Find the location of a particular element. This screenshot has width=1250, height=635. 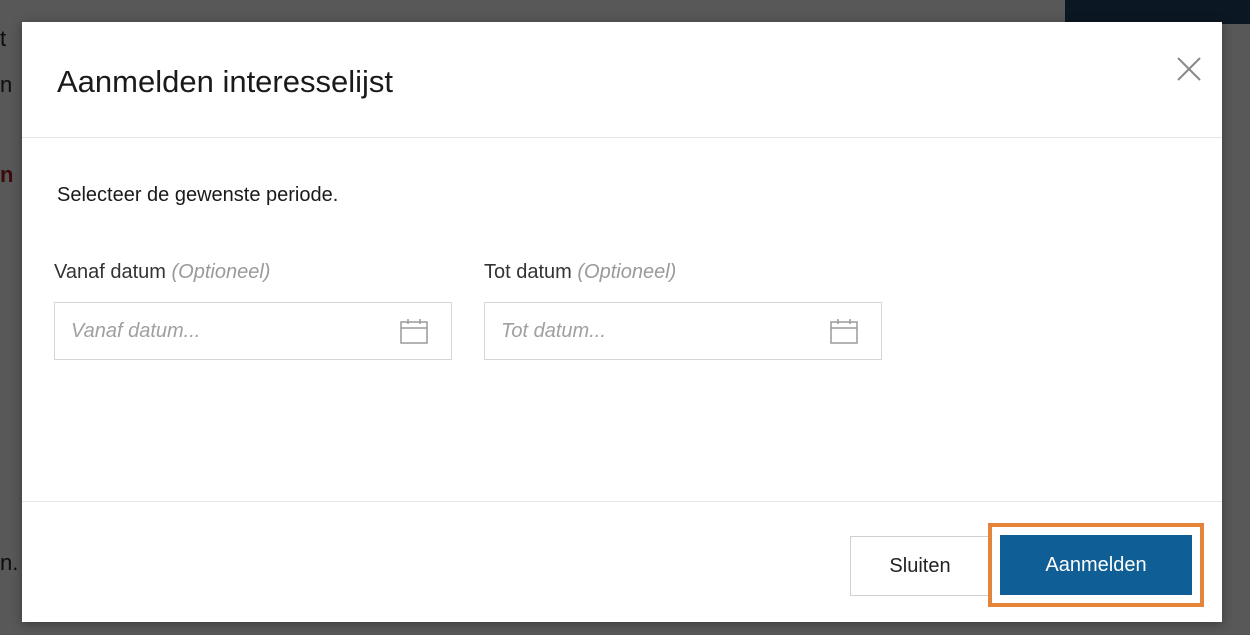

from-date-field: Vanaf datum (Optioneel) is located at coordinates (253, 310).